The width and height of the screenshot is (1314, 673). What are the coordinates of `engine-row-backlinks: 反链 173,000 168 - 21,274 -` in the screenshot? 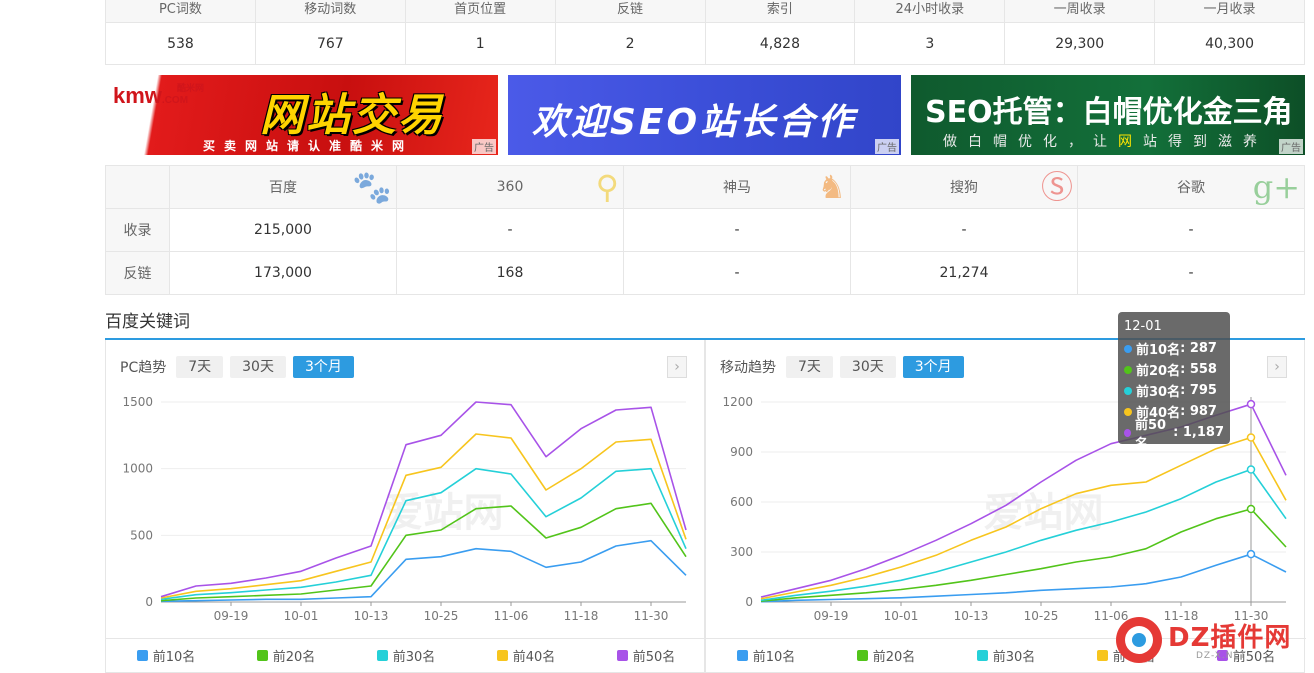 It's located at (705, 273).